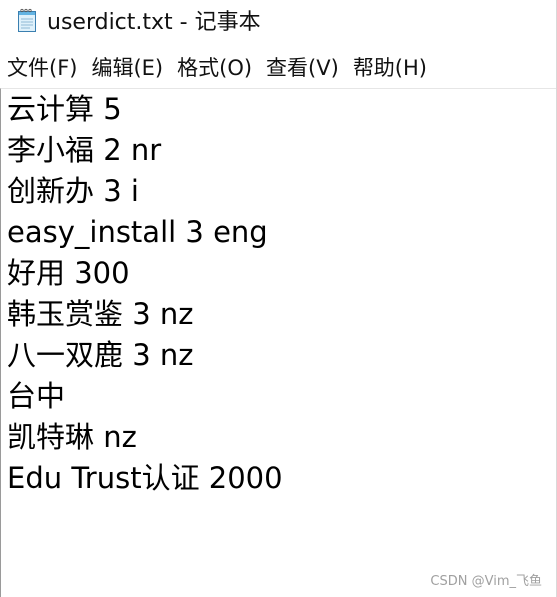  I want to click on menu-format: 格式(O), so click(214, 68).